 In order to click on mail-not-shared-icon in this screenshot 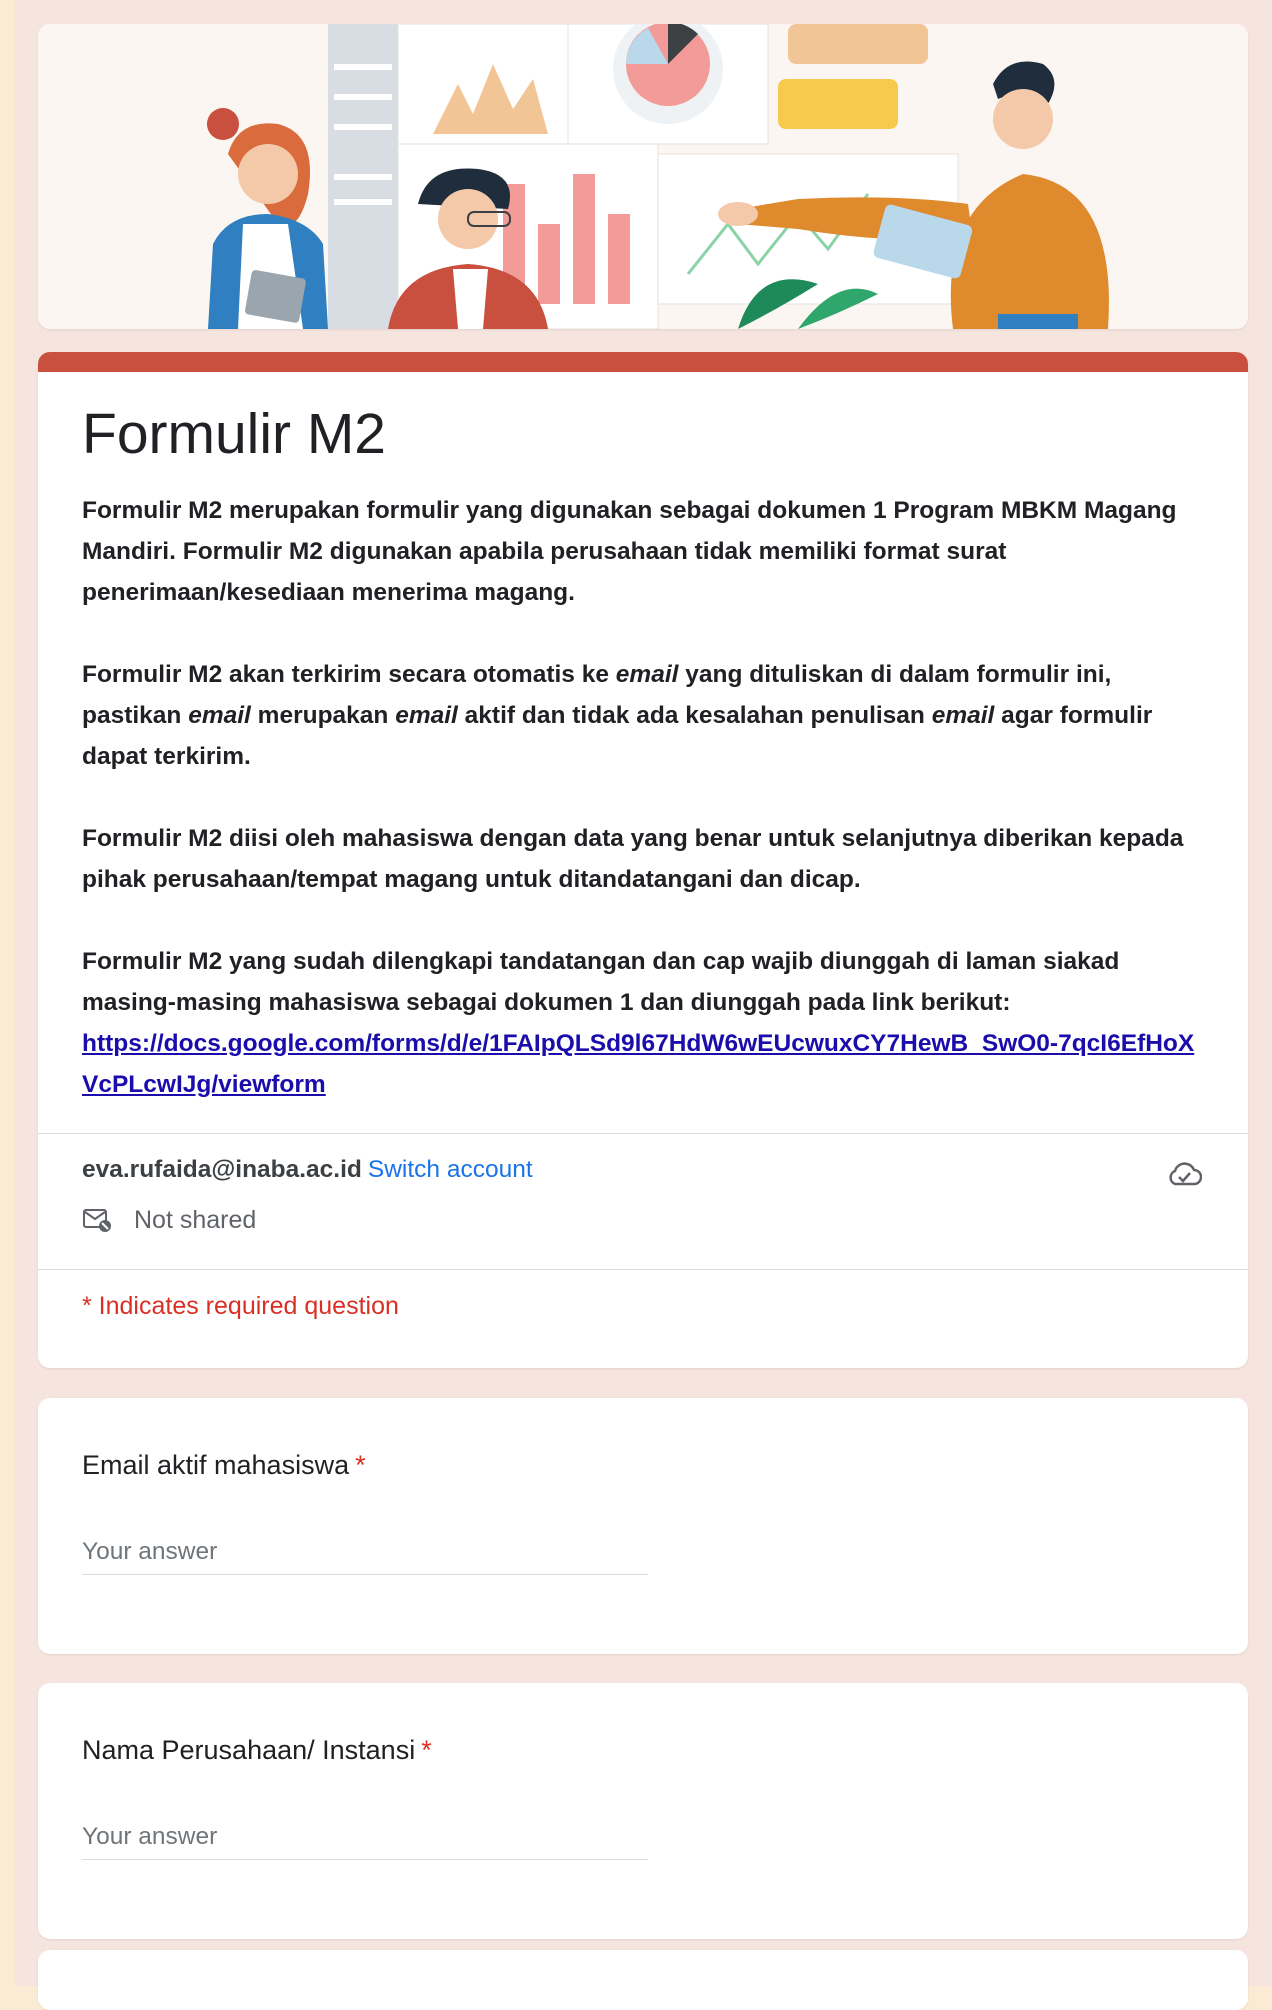, I will do `click(97, 1221)`.